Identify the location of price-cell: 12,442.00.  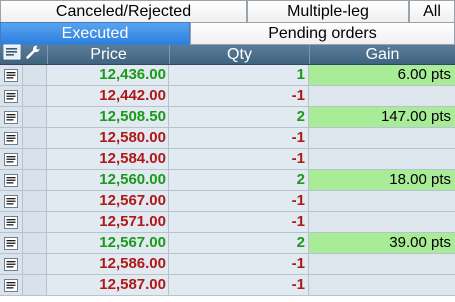
(108, 96).